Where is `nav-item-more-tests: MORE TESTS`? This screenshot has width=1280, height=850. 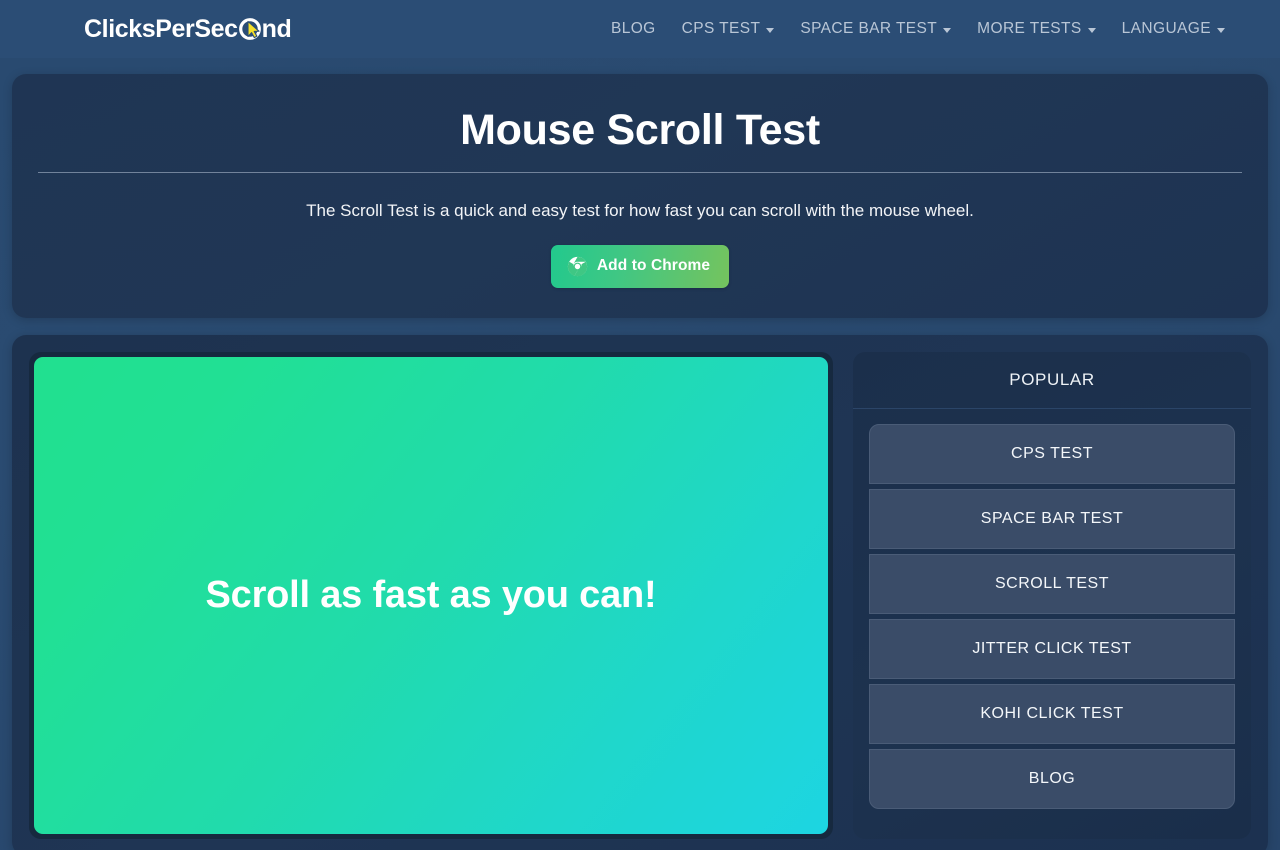 nav-item-more-tests: MORE TESTS is located at coordinates (1036, 29).